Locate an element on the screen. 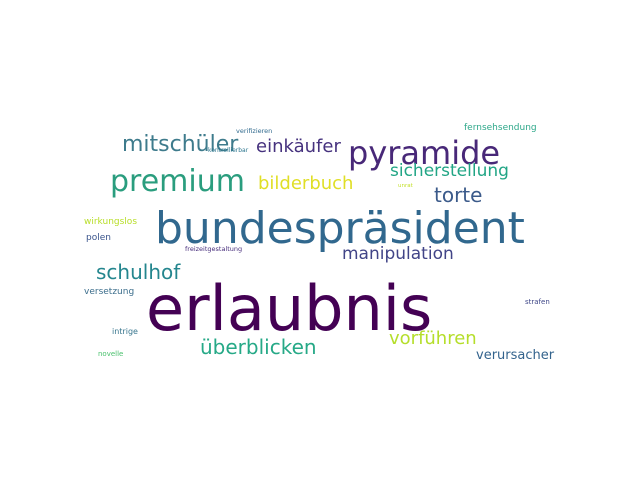 The image size is (640, 480). word-vorfuhren: vorführen is located at coordinates (433, 338).